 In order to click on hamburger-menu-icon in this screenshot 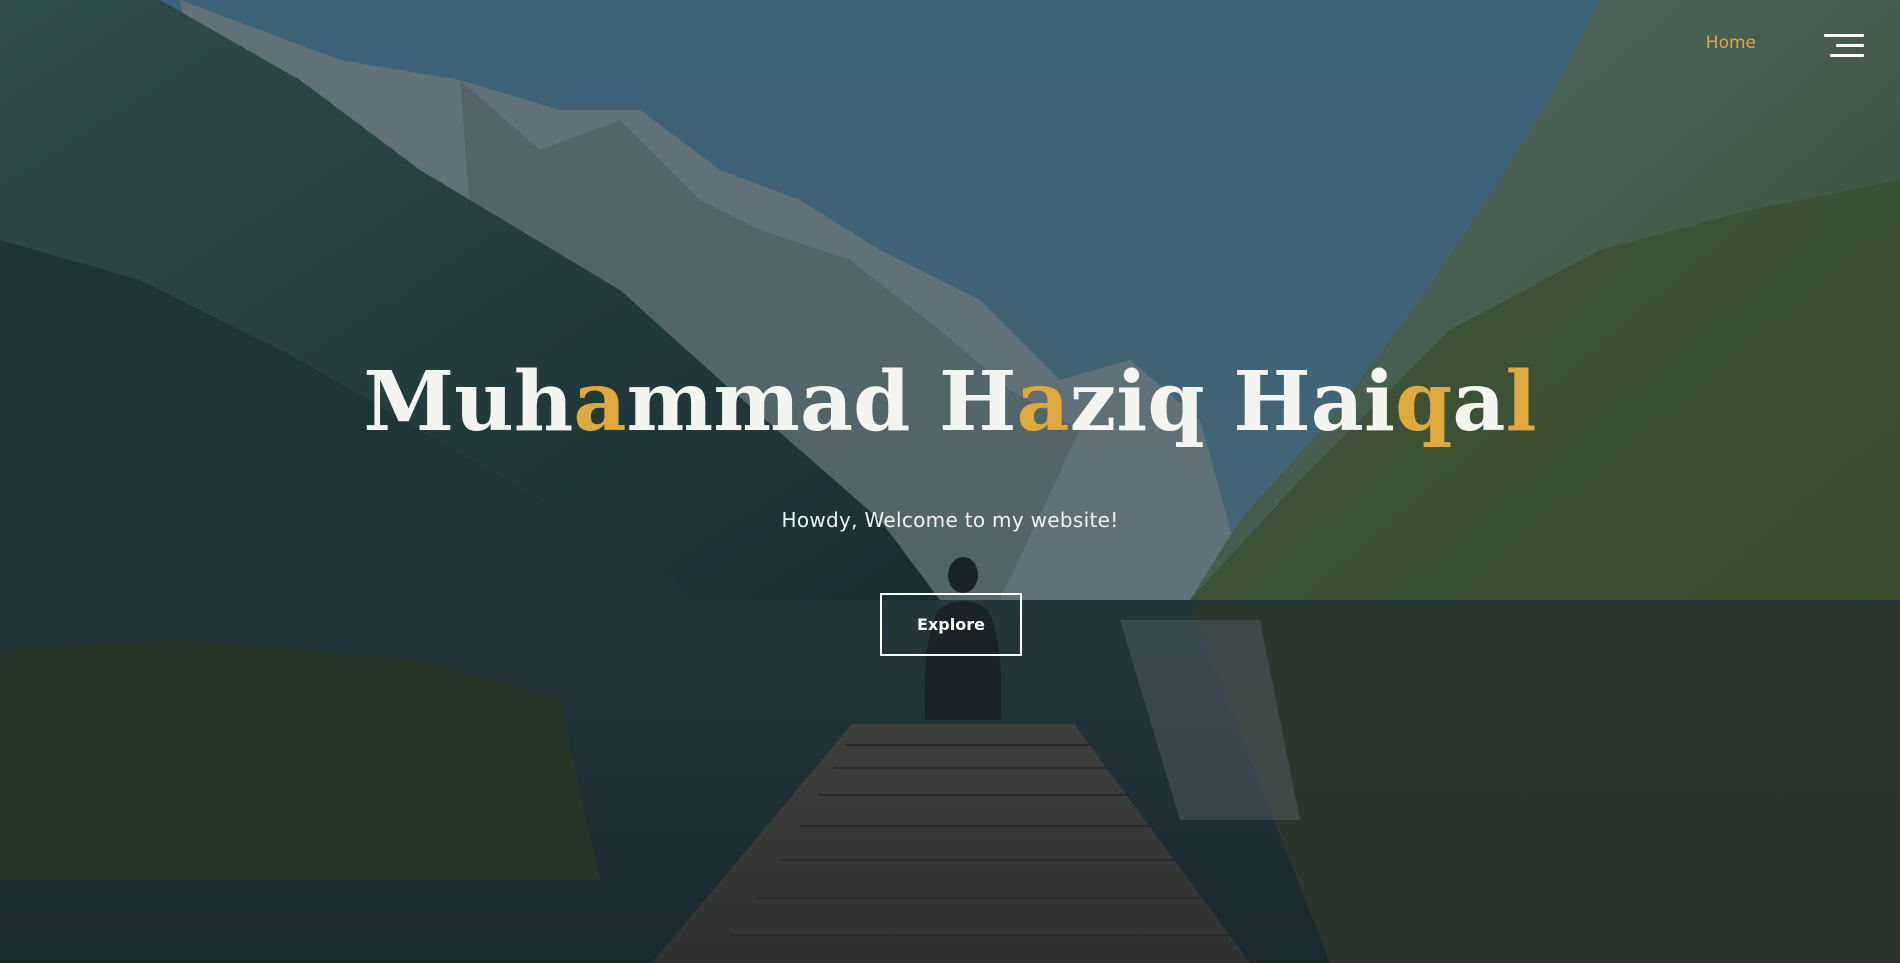, I will do `click(1844, 45)`.